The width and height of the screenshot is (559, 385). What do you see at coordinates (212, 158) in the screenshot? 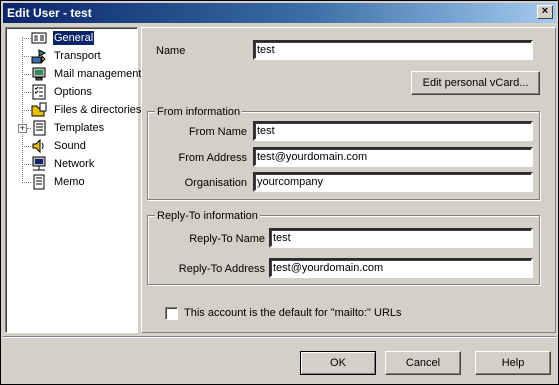
I see `from-address-label: From Address` at bounding box center [212, 158].